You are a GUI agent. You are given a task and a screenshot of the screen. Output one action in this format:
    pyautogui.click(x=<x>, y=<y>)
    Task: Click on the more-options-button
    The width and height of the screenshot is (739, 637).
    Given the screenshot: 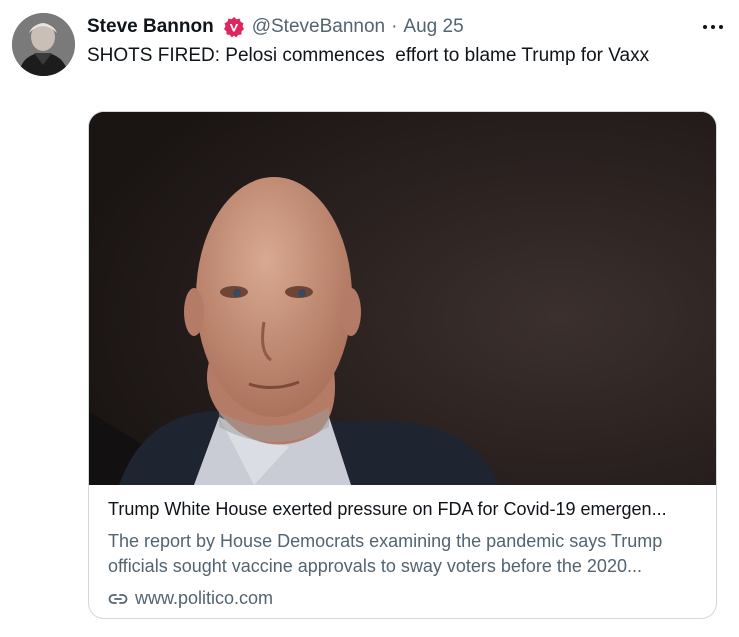 What is the action you would take?
    pyautogui.click(x=713, y=27)
    